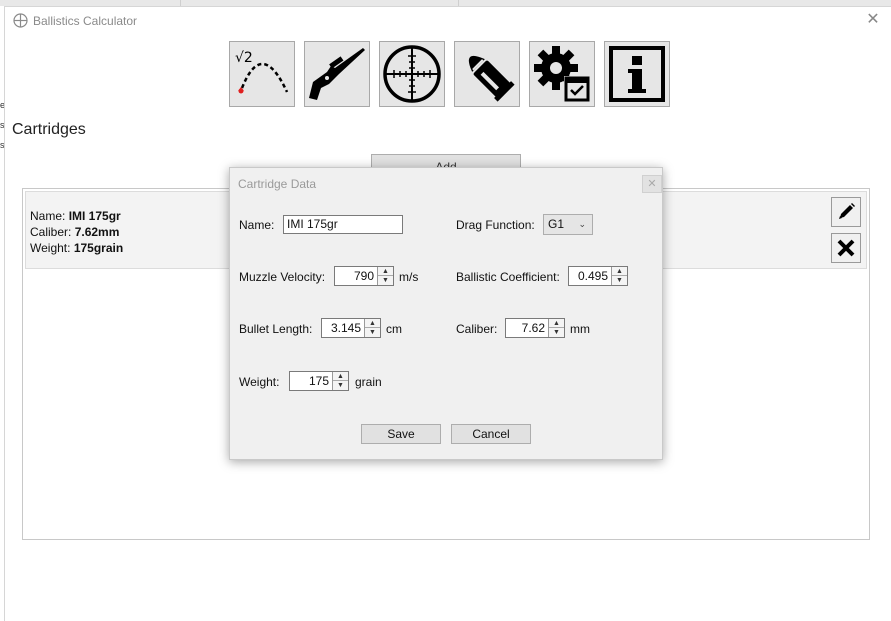 This screenshot has height=621, width=891. What do you see at coordinates (448, 21) in the screenshot?
I see `title-bar: Ballistics Calculator ✕` at bounding box center [448, 21].